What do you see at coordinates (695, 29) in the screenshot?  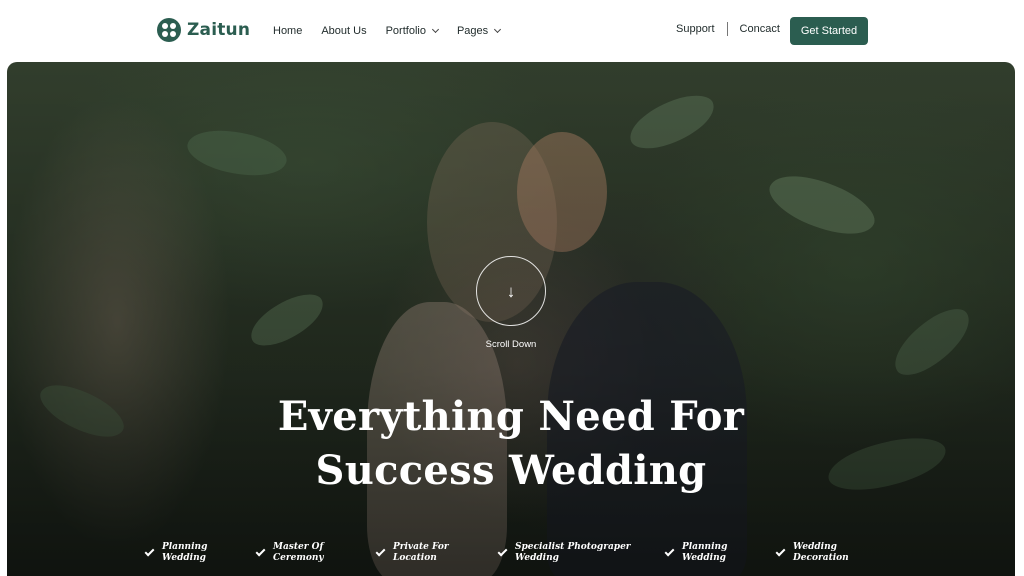 I see `support-link: Support` at bounding box center [695, 29].